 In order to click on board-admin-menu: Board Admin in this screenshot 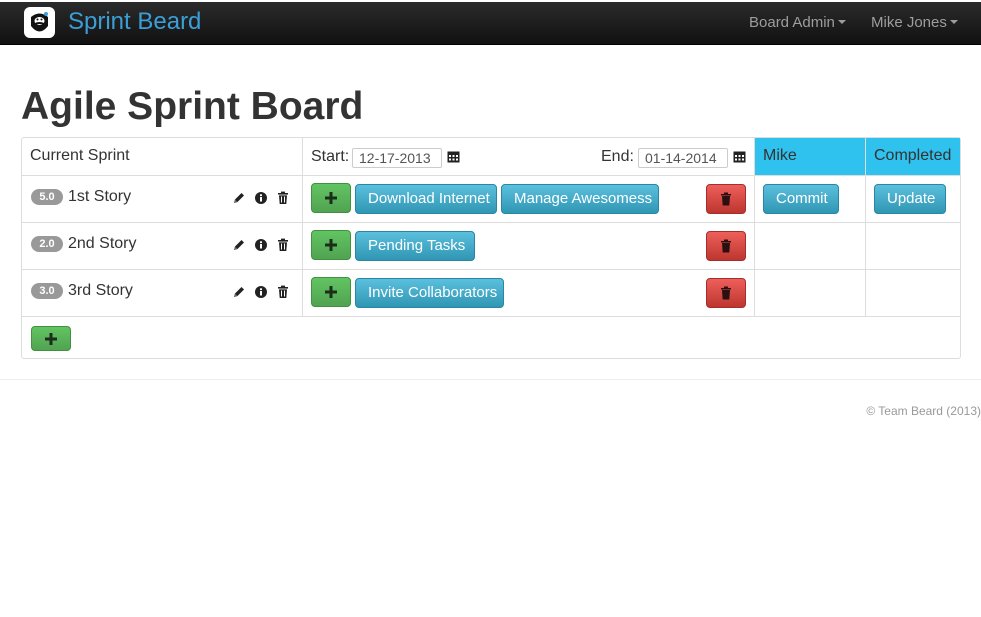, I will do `click(797, 23)`.